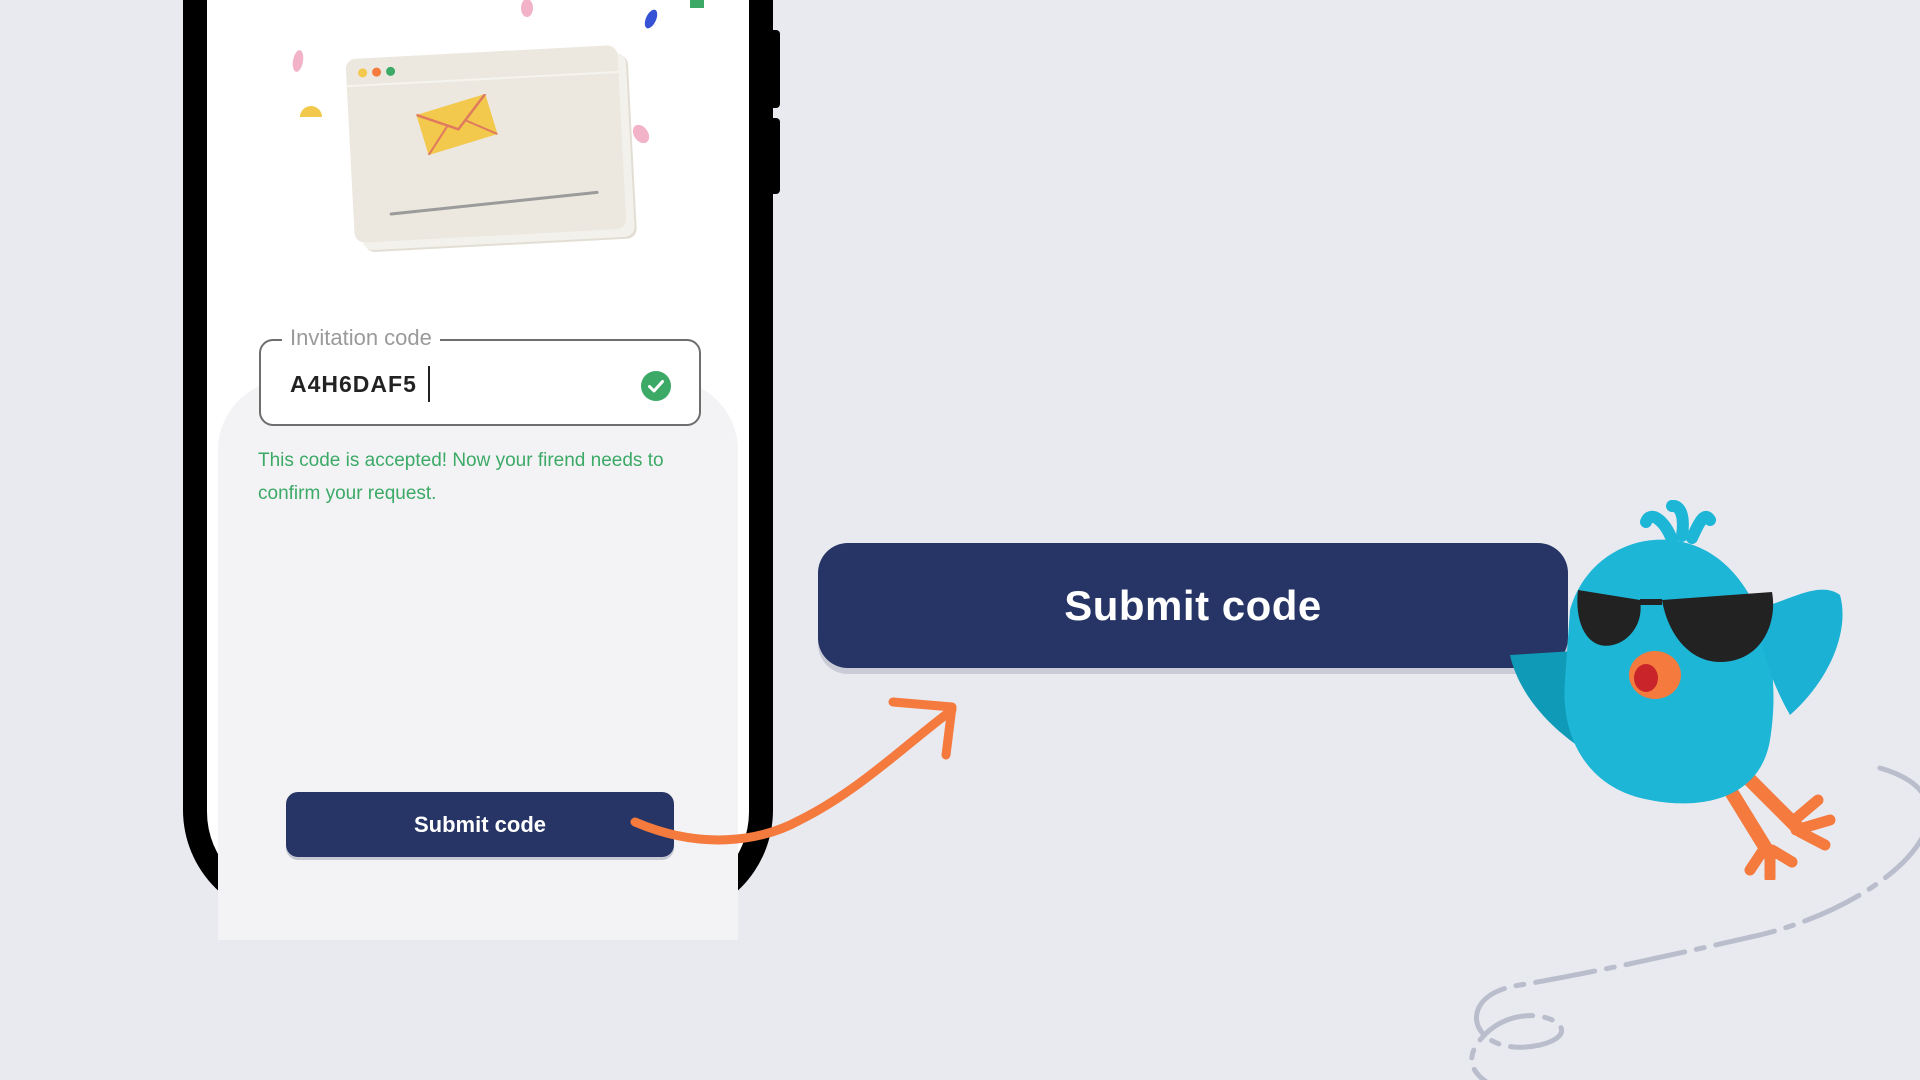  What do you see at coordinates (1676, 690) in the screenshot?
I see `bird-sunglasses-mascot` at bounding box center [1676, 690].